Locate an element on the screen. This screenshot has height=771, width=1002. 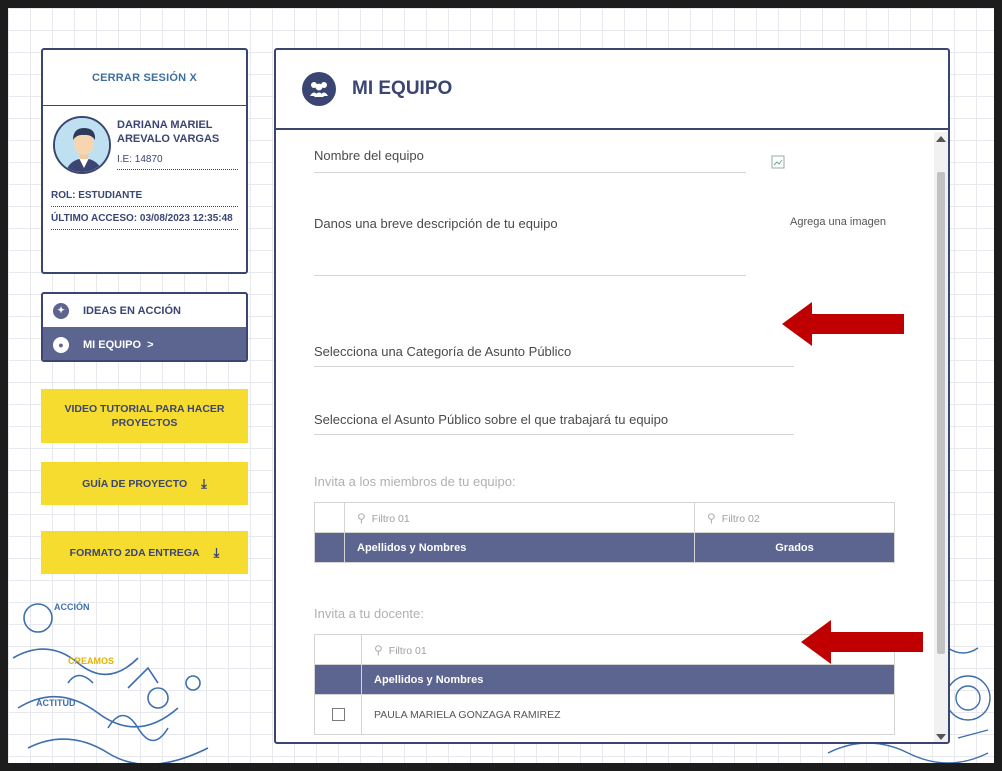
video-tutorial-button: VIDEO TUTORIAL PARA HACER PROYECTOS is located at coordinates (144, 416).